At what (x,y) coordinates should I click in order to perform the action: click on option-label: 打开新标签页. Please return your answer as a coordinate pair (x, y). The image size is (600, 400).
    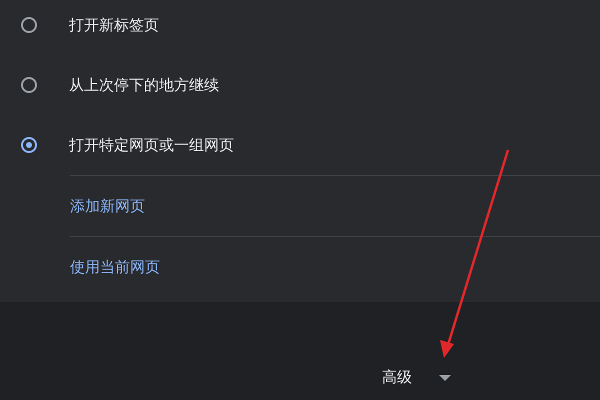
    Looking at the image, I should click on (114, 25).